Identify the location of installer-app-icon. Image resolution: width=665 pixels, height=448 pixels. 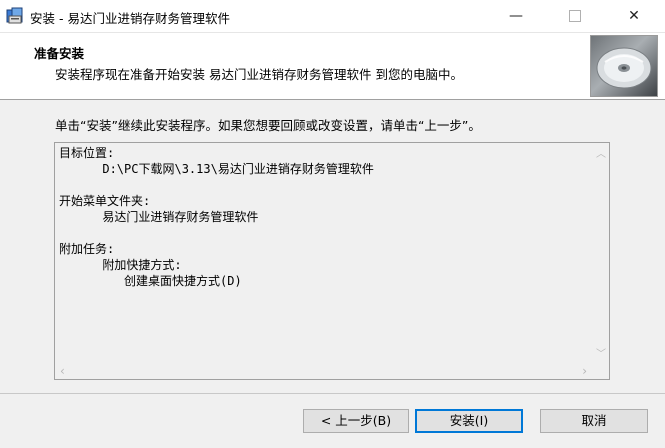
(14, 15).